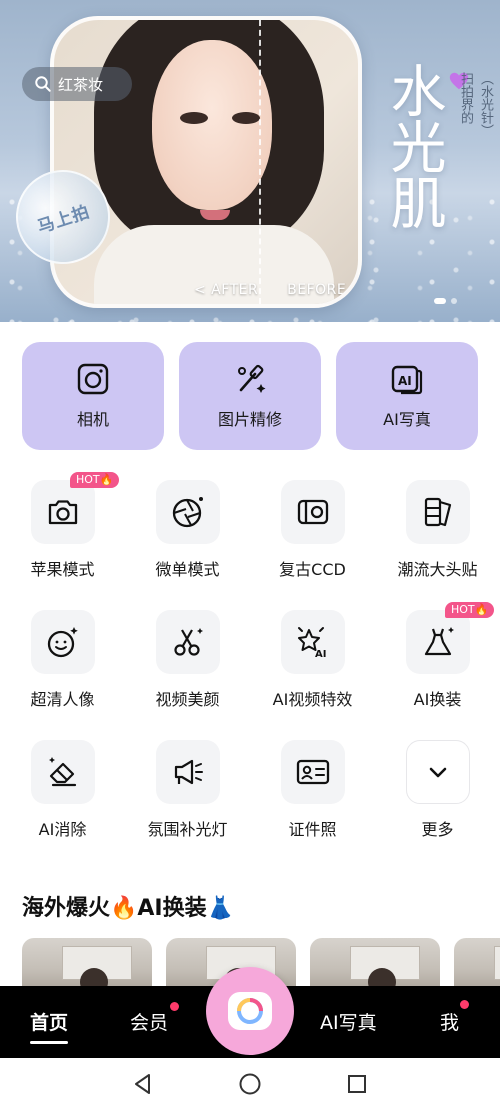 Image resolution: width=500 pixels, height=1110 pixels. I want to click on back-icon, so click(143, 1084).